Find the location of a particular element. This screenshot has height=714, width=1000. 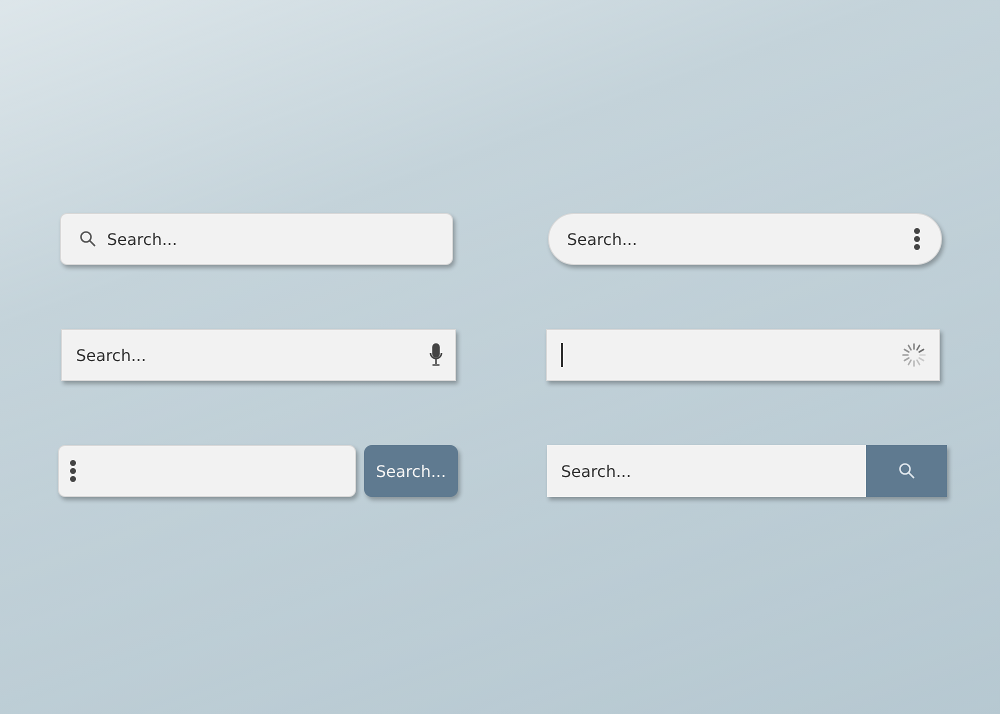

microphone-icon is located at coordinates (436, 355).